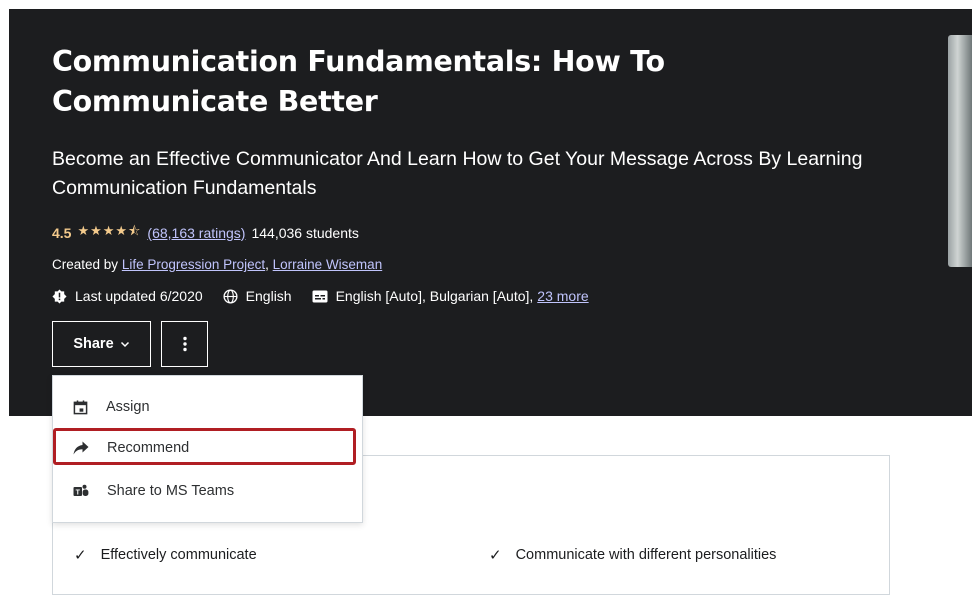  What do you see at coordinates (193, 264) in the screenshot?
I see `instructor-link-1: Life Progression Project` at bounding box center [193, 264].